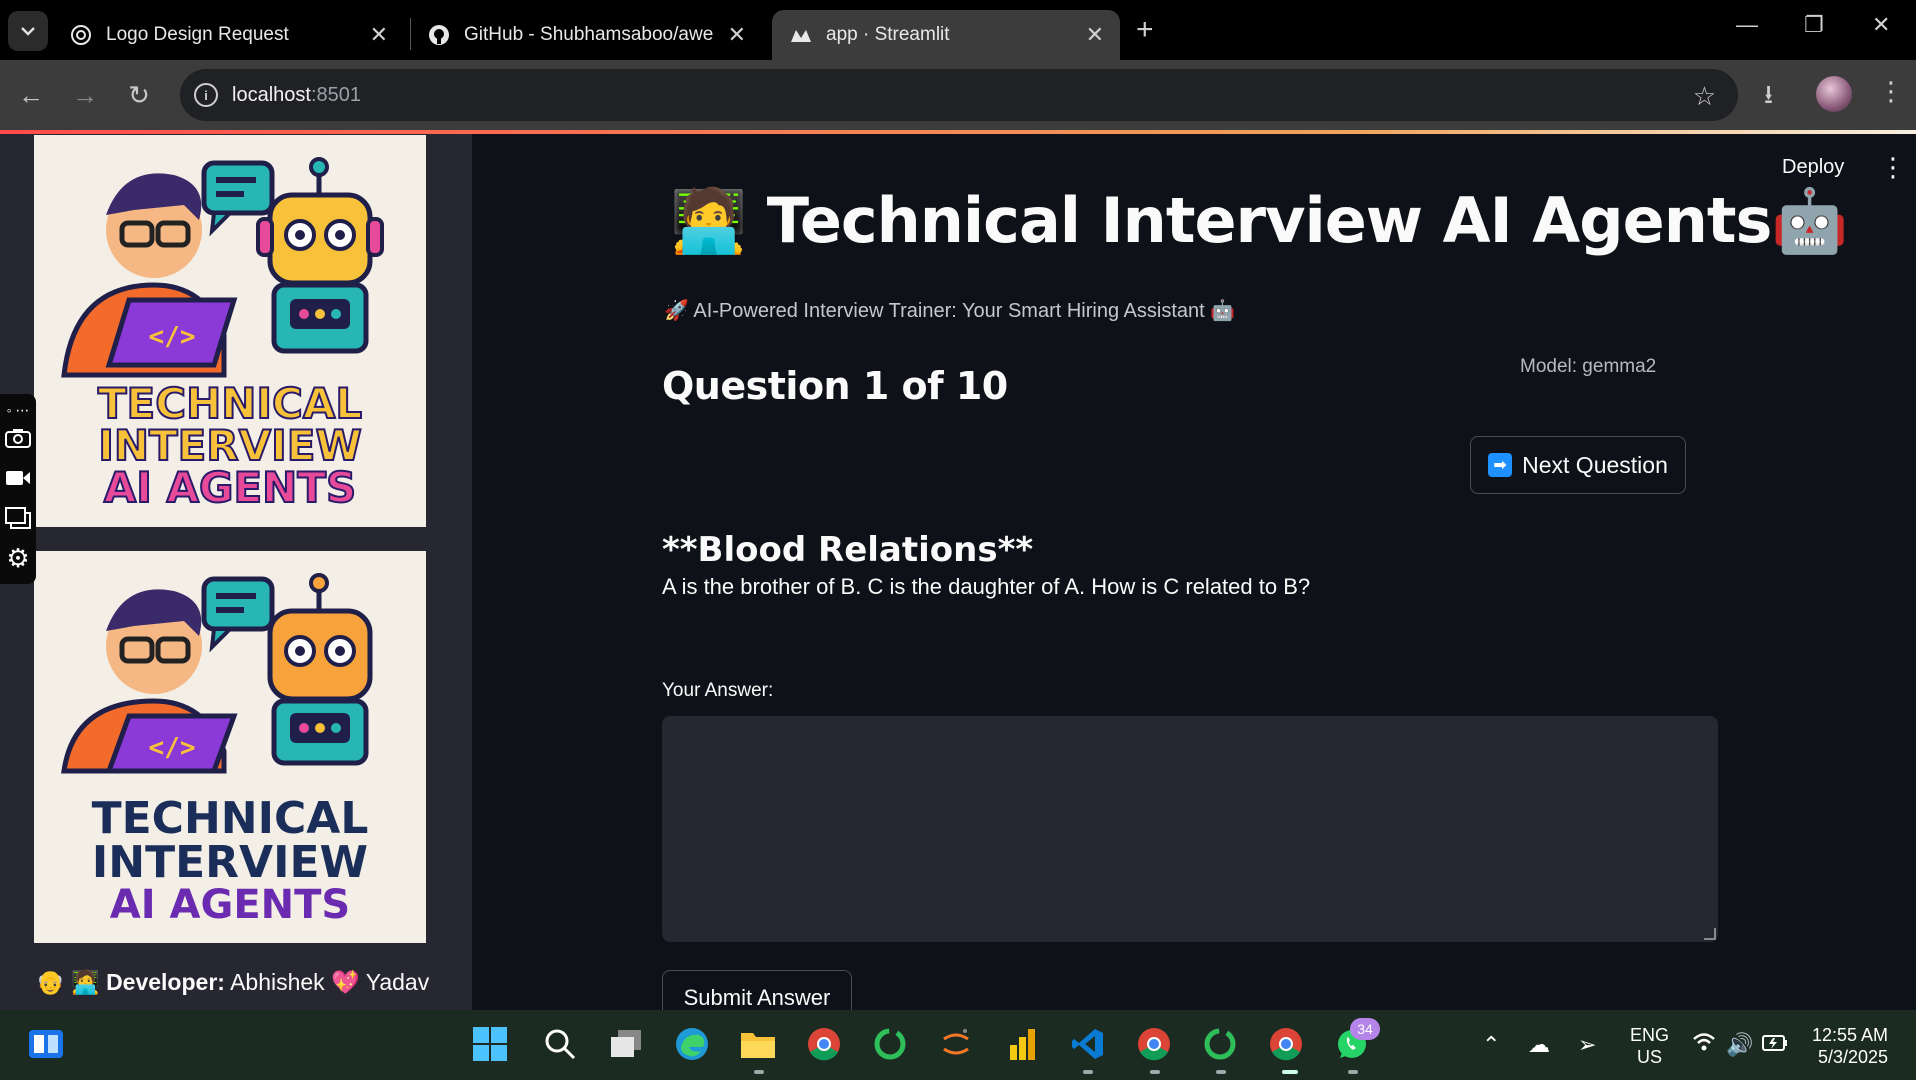  What do you see at coordinates (1704, 1045) in the screenshot?
I see `wifi-icon` at bounding box center [1704, 1045].